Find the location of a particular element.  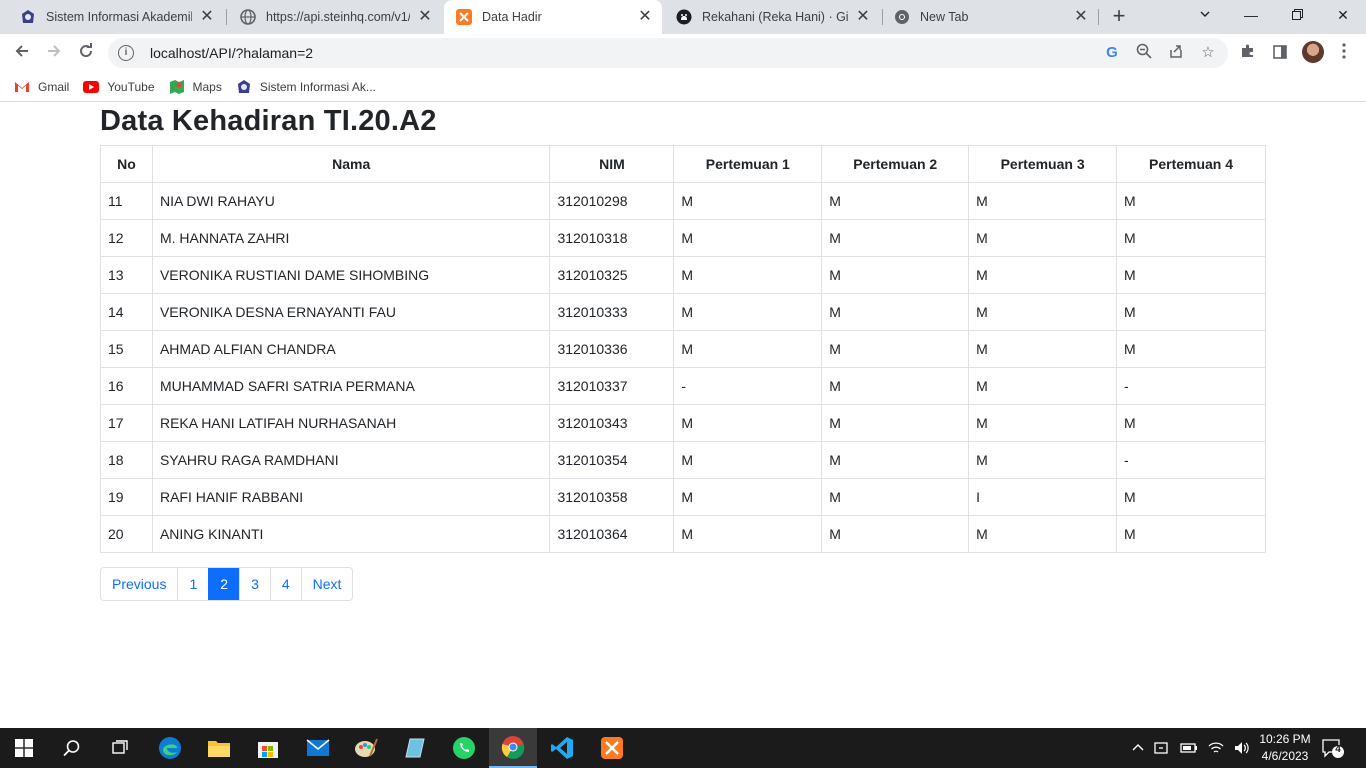

taskbar-vscode is located at coordinates (562, 748).